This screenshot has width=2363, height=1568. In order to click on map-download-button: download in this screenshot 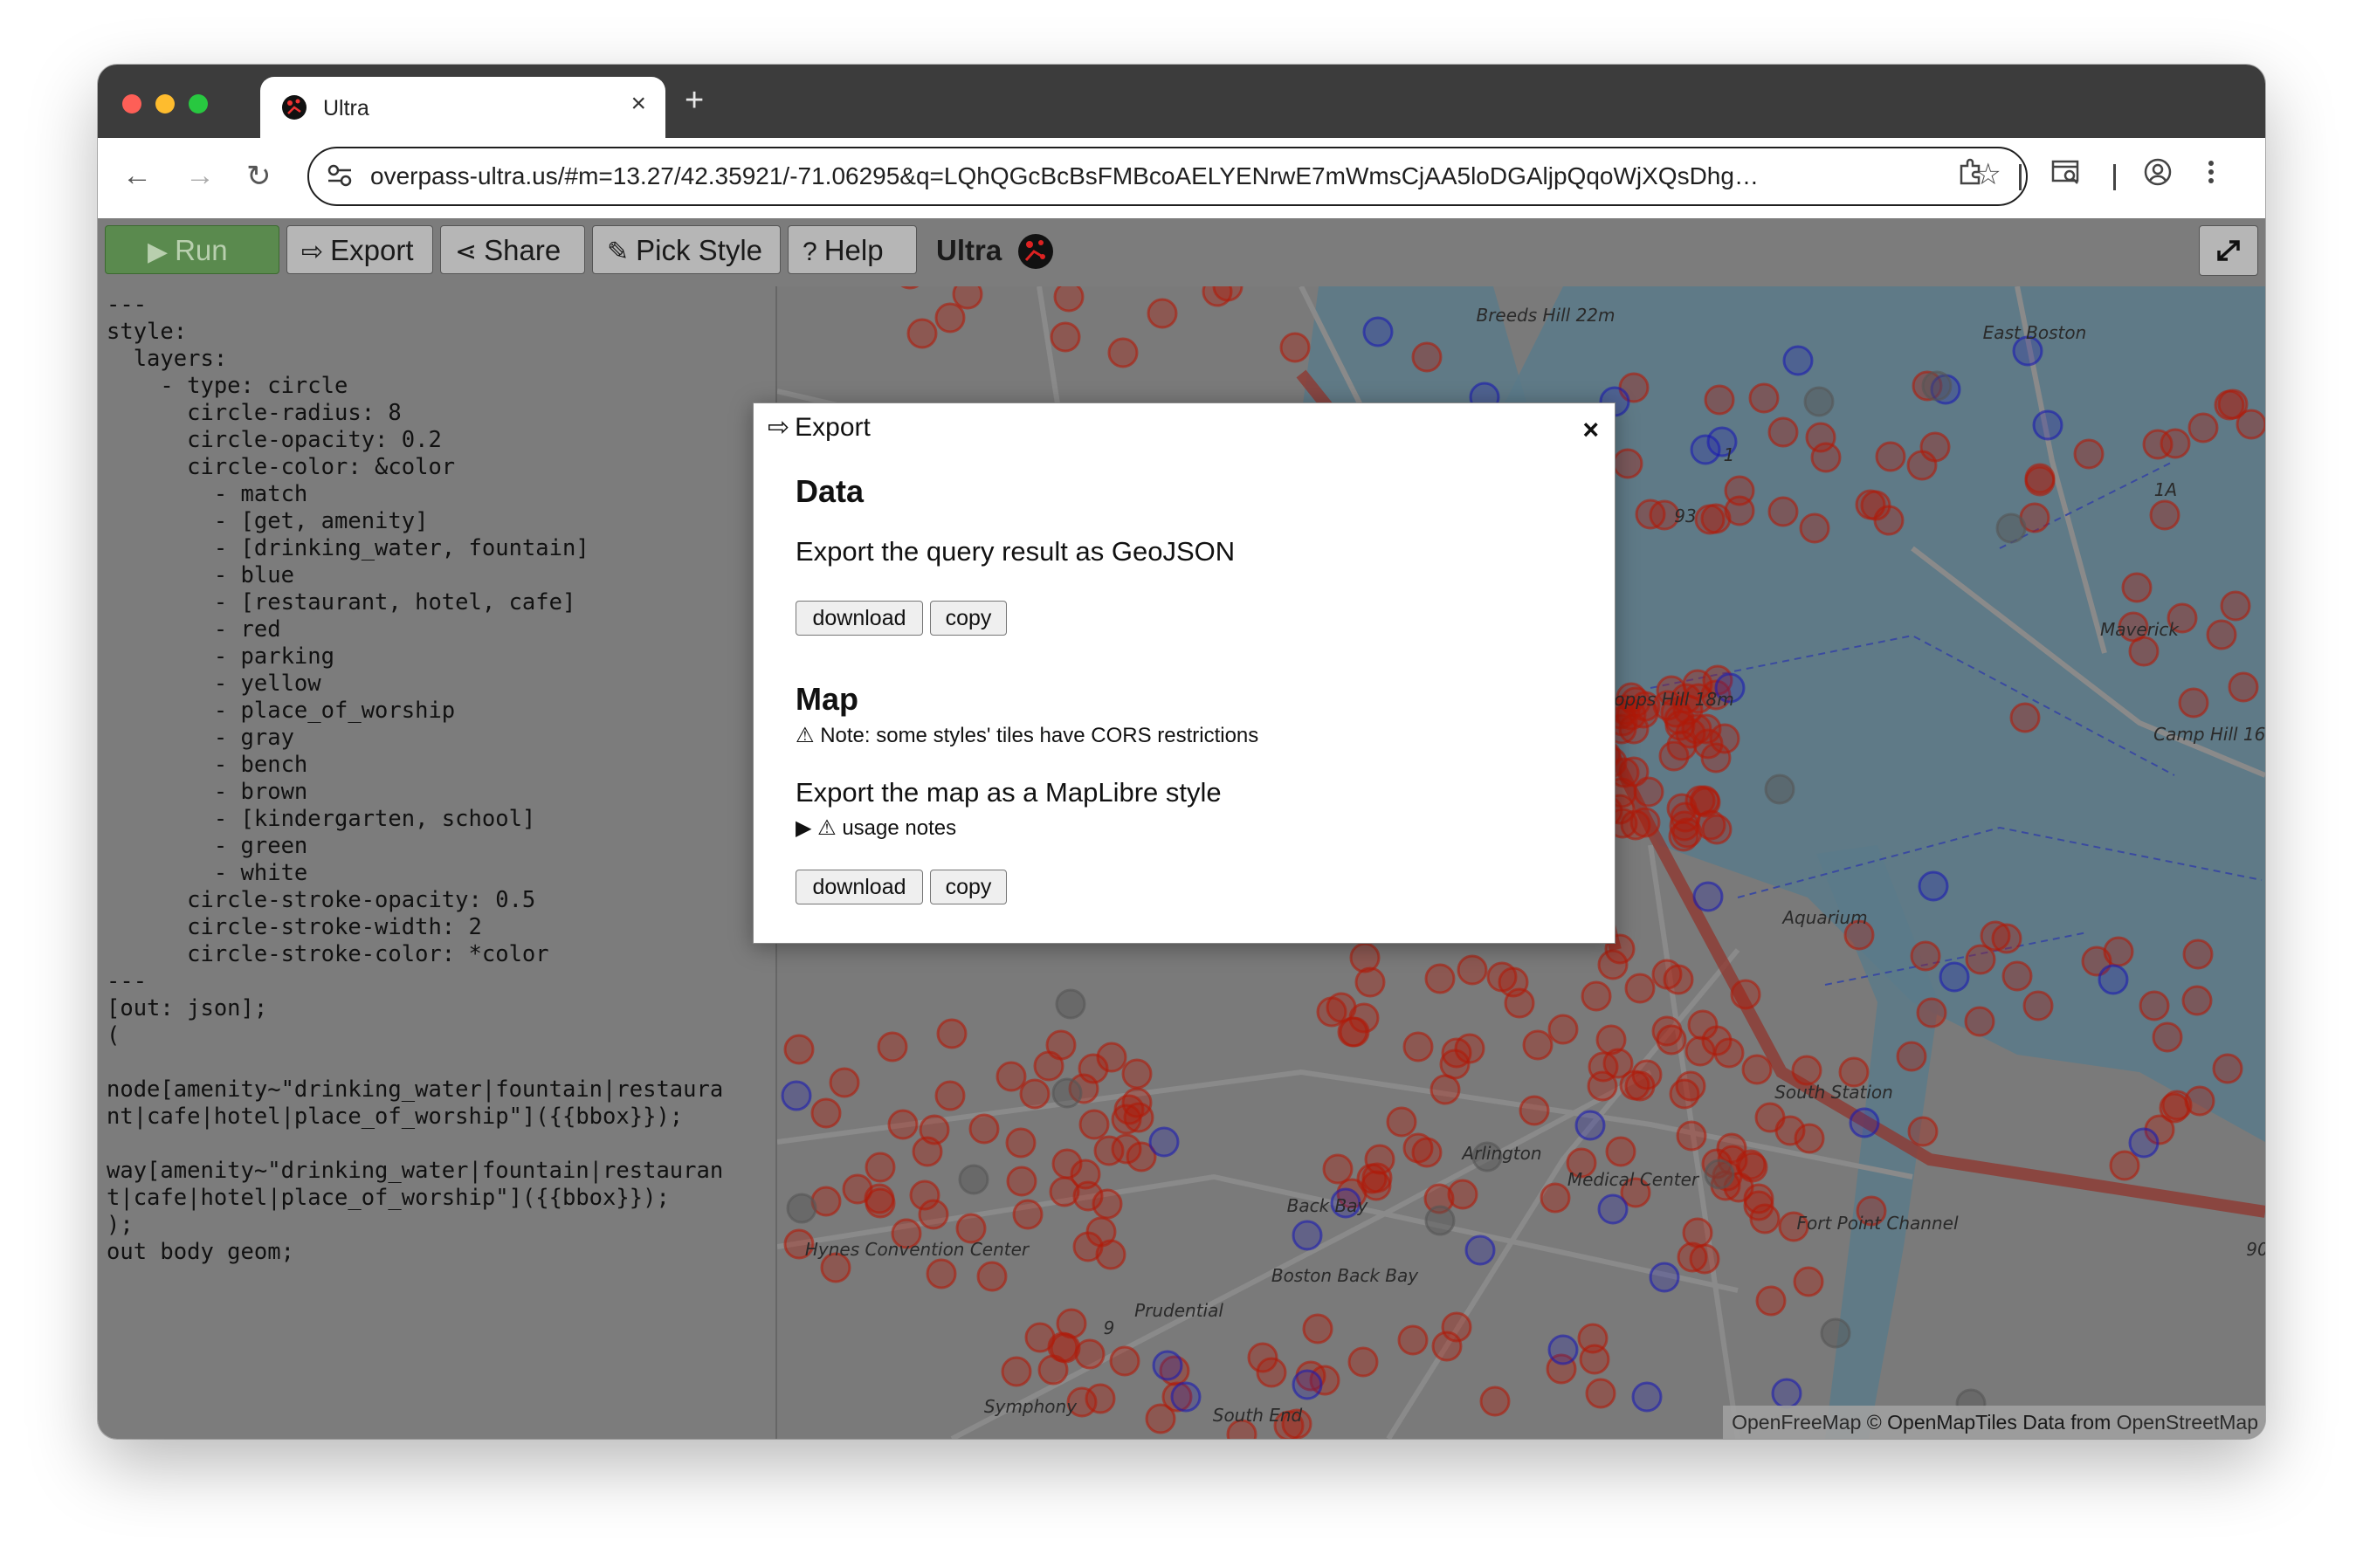, I will do `click(859, 887)`.